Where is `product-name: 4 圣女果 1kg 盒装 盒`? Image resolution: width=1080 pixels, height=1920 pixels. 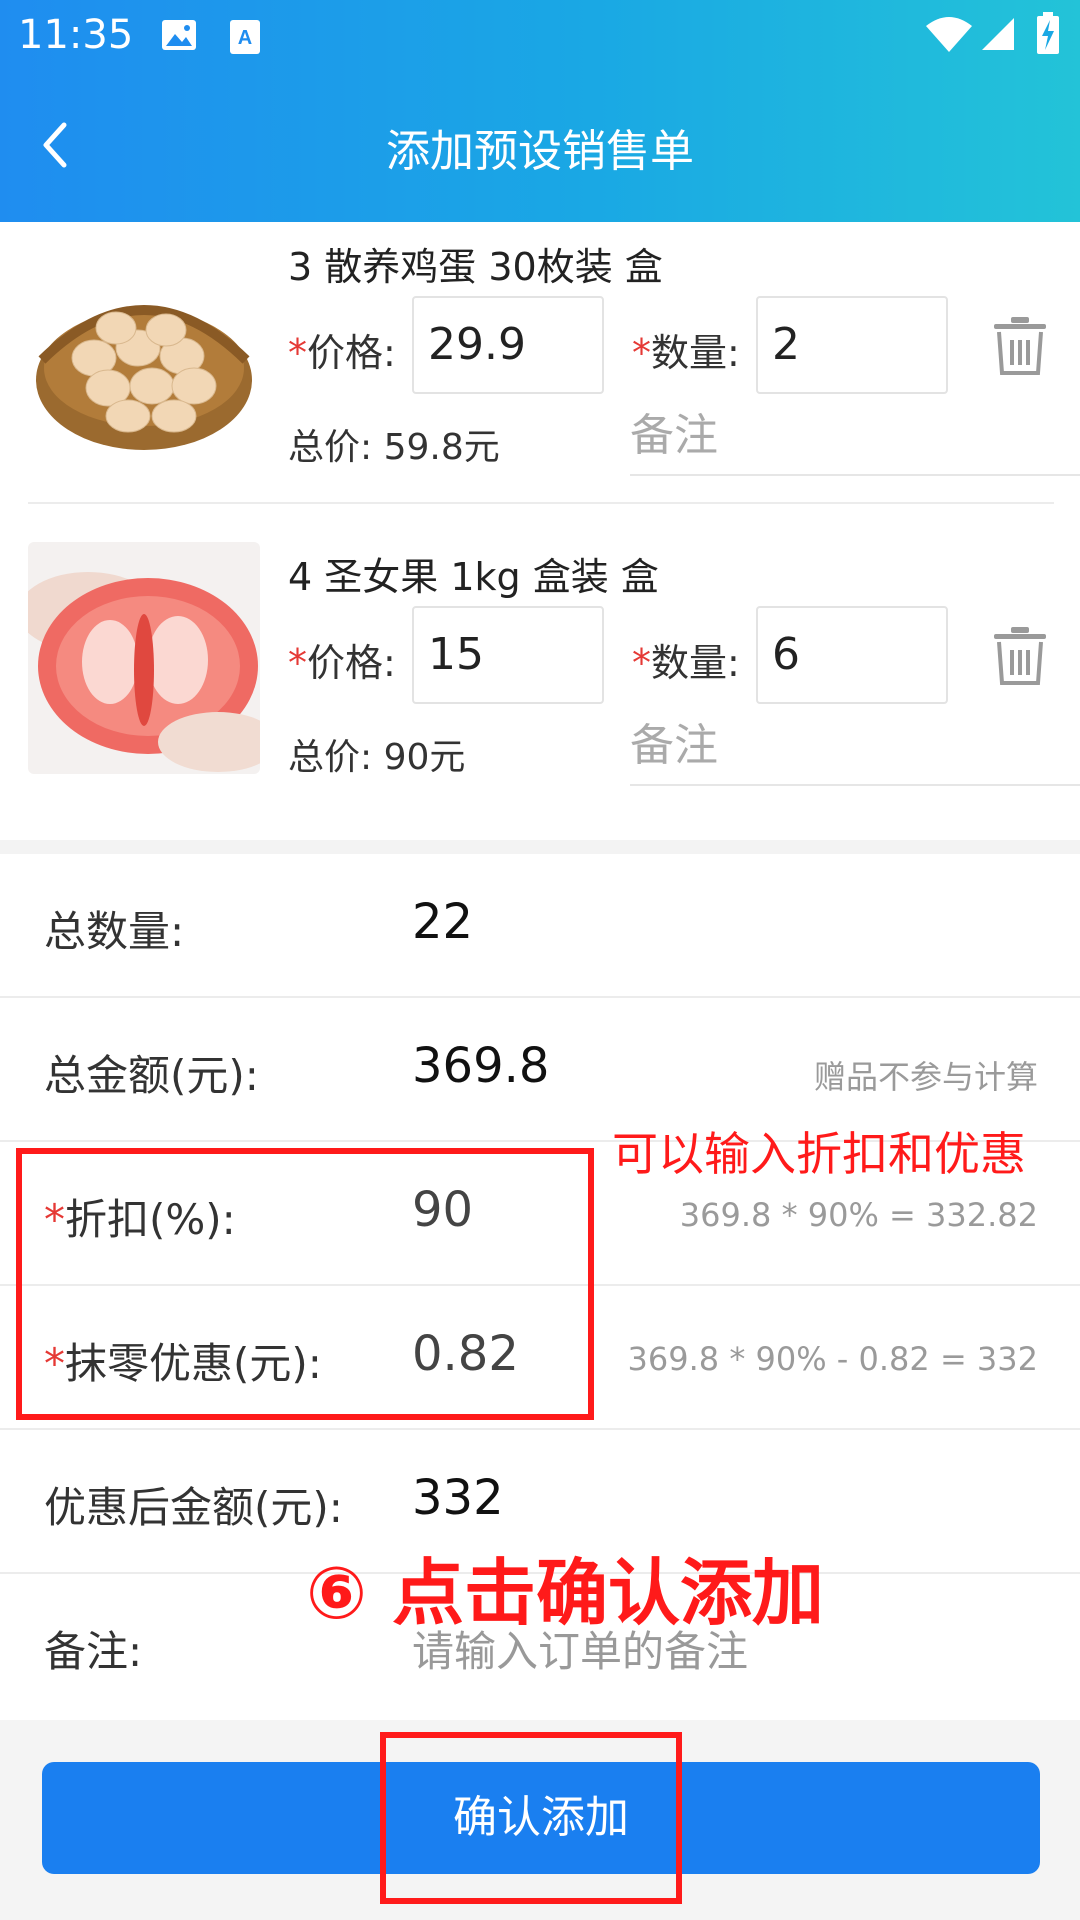
product-name: 4 圣女果 1kg 盒装 盒 is located at coordinates (473, 577).